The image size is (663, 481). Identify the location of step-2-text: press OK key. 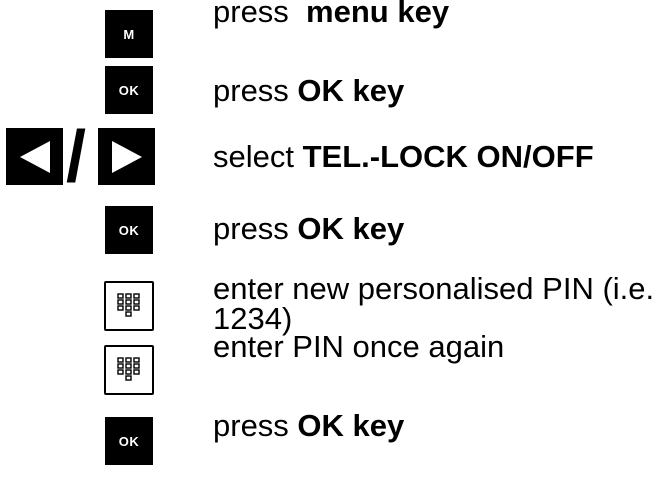
(309, 90).